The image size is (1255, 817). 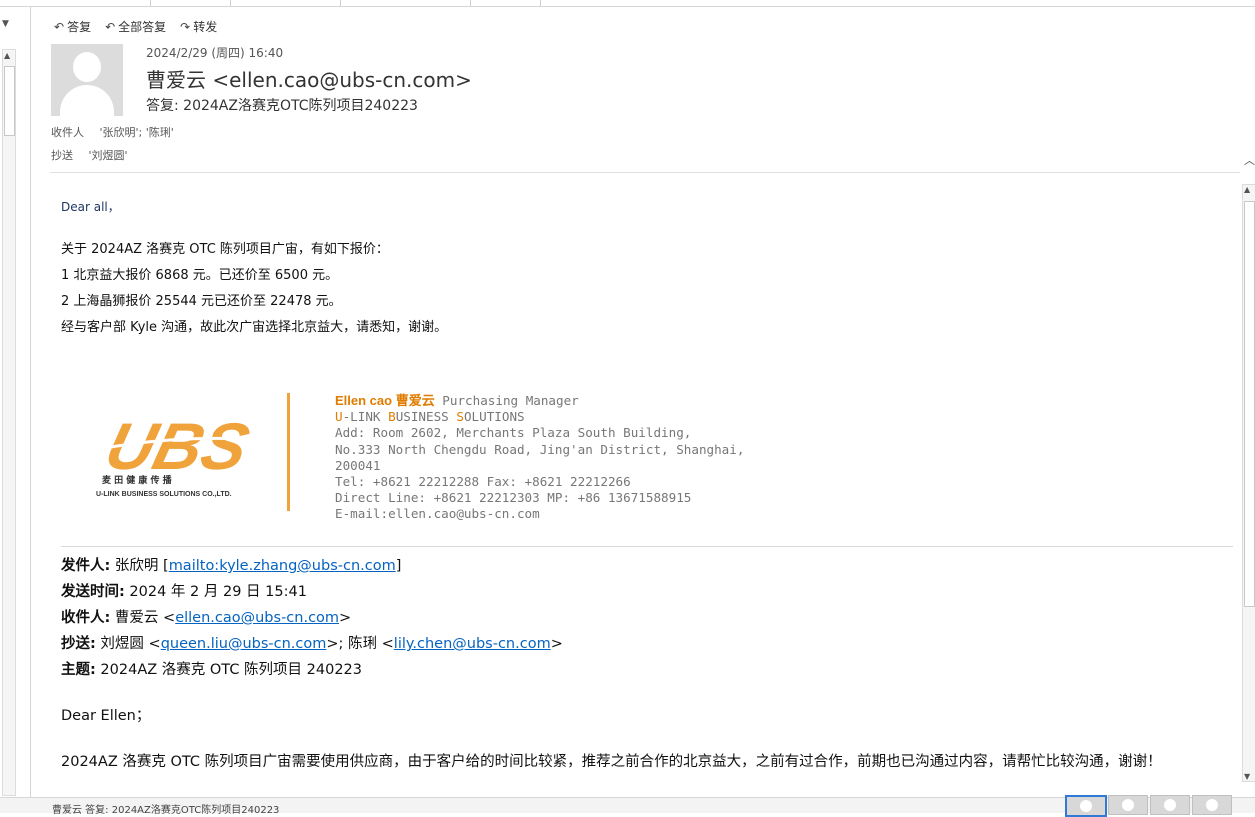 What do you see at coordinates (229, 670) in the screenshot?
I see `quoted-subject-value: 2024AZ 洛赛克 OTC 陈列项目 240223` at bounding box center [229, 670].